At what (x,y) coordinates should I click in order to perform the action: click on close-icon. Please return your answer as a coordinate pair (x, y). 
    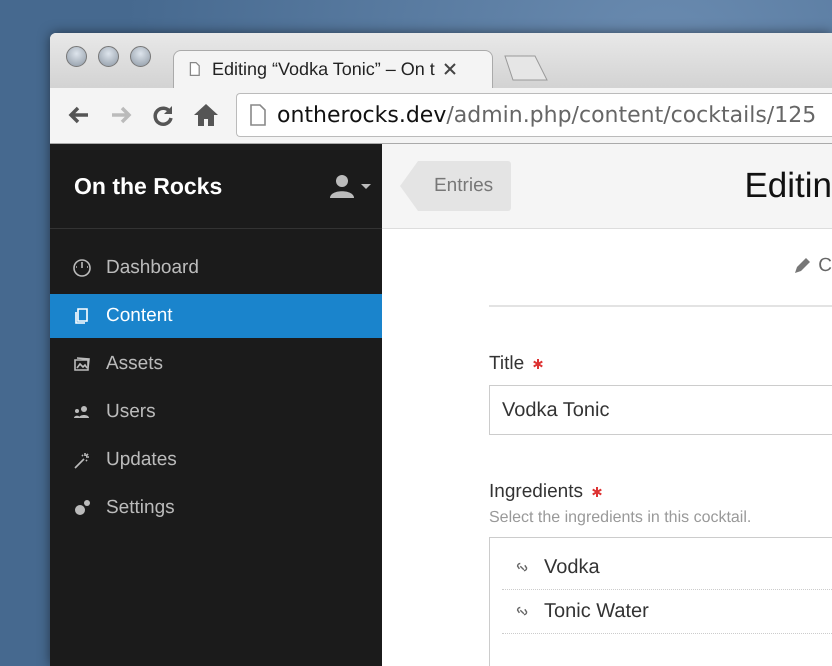
    Looking at the image, I should click on (449, 69).